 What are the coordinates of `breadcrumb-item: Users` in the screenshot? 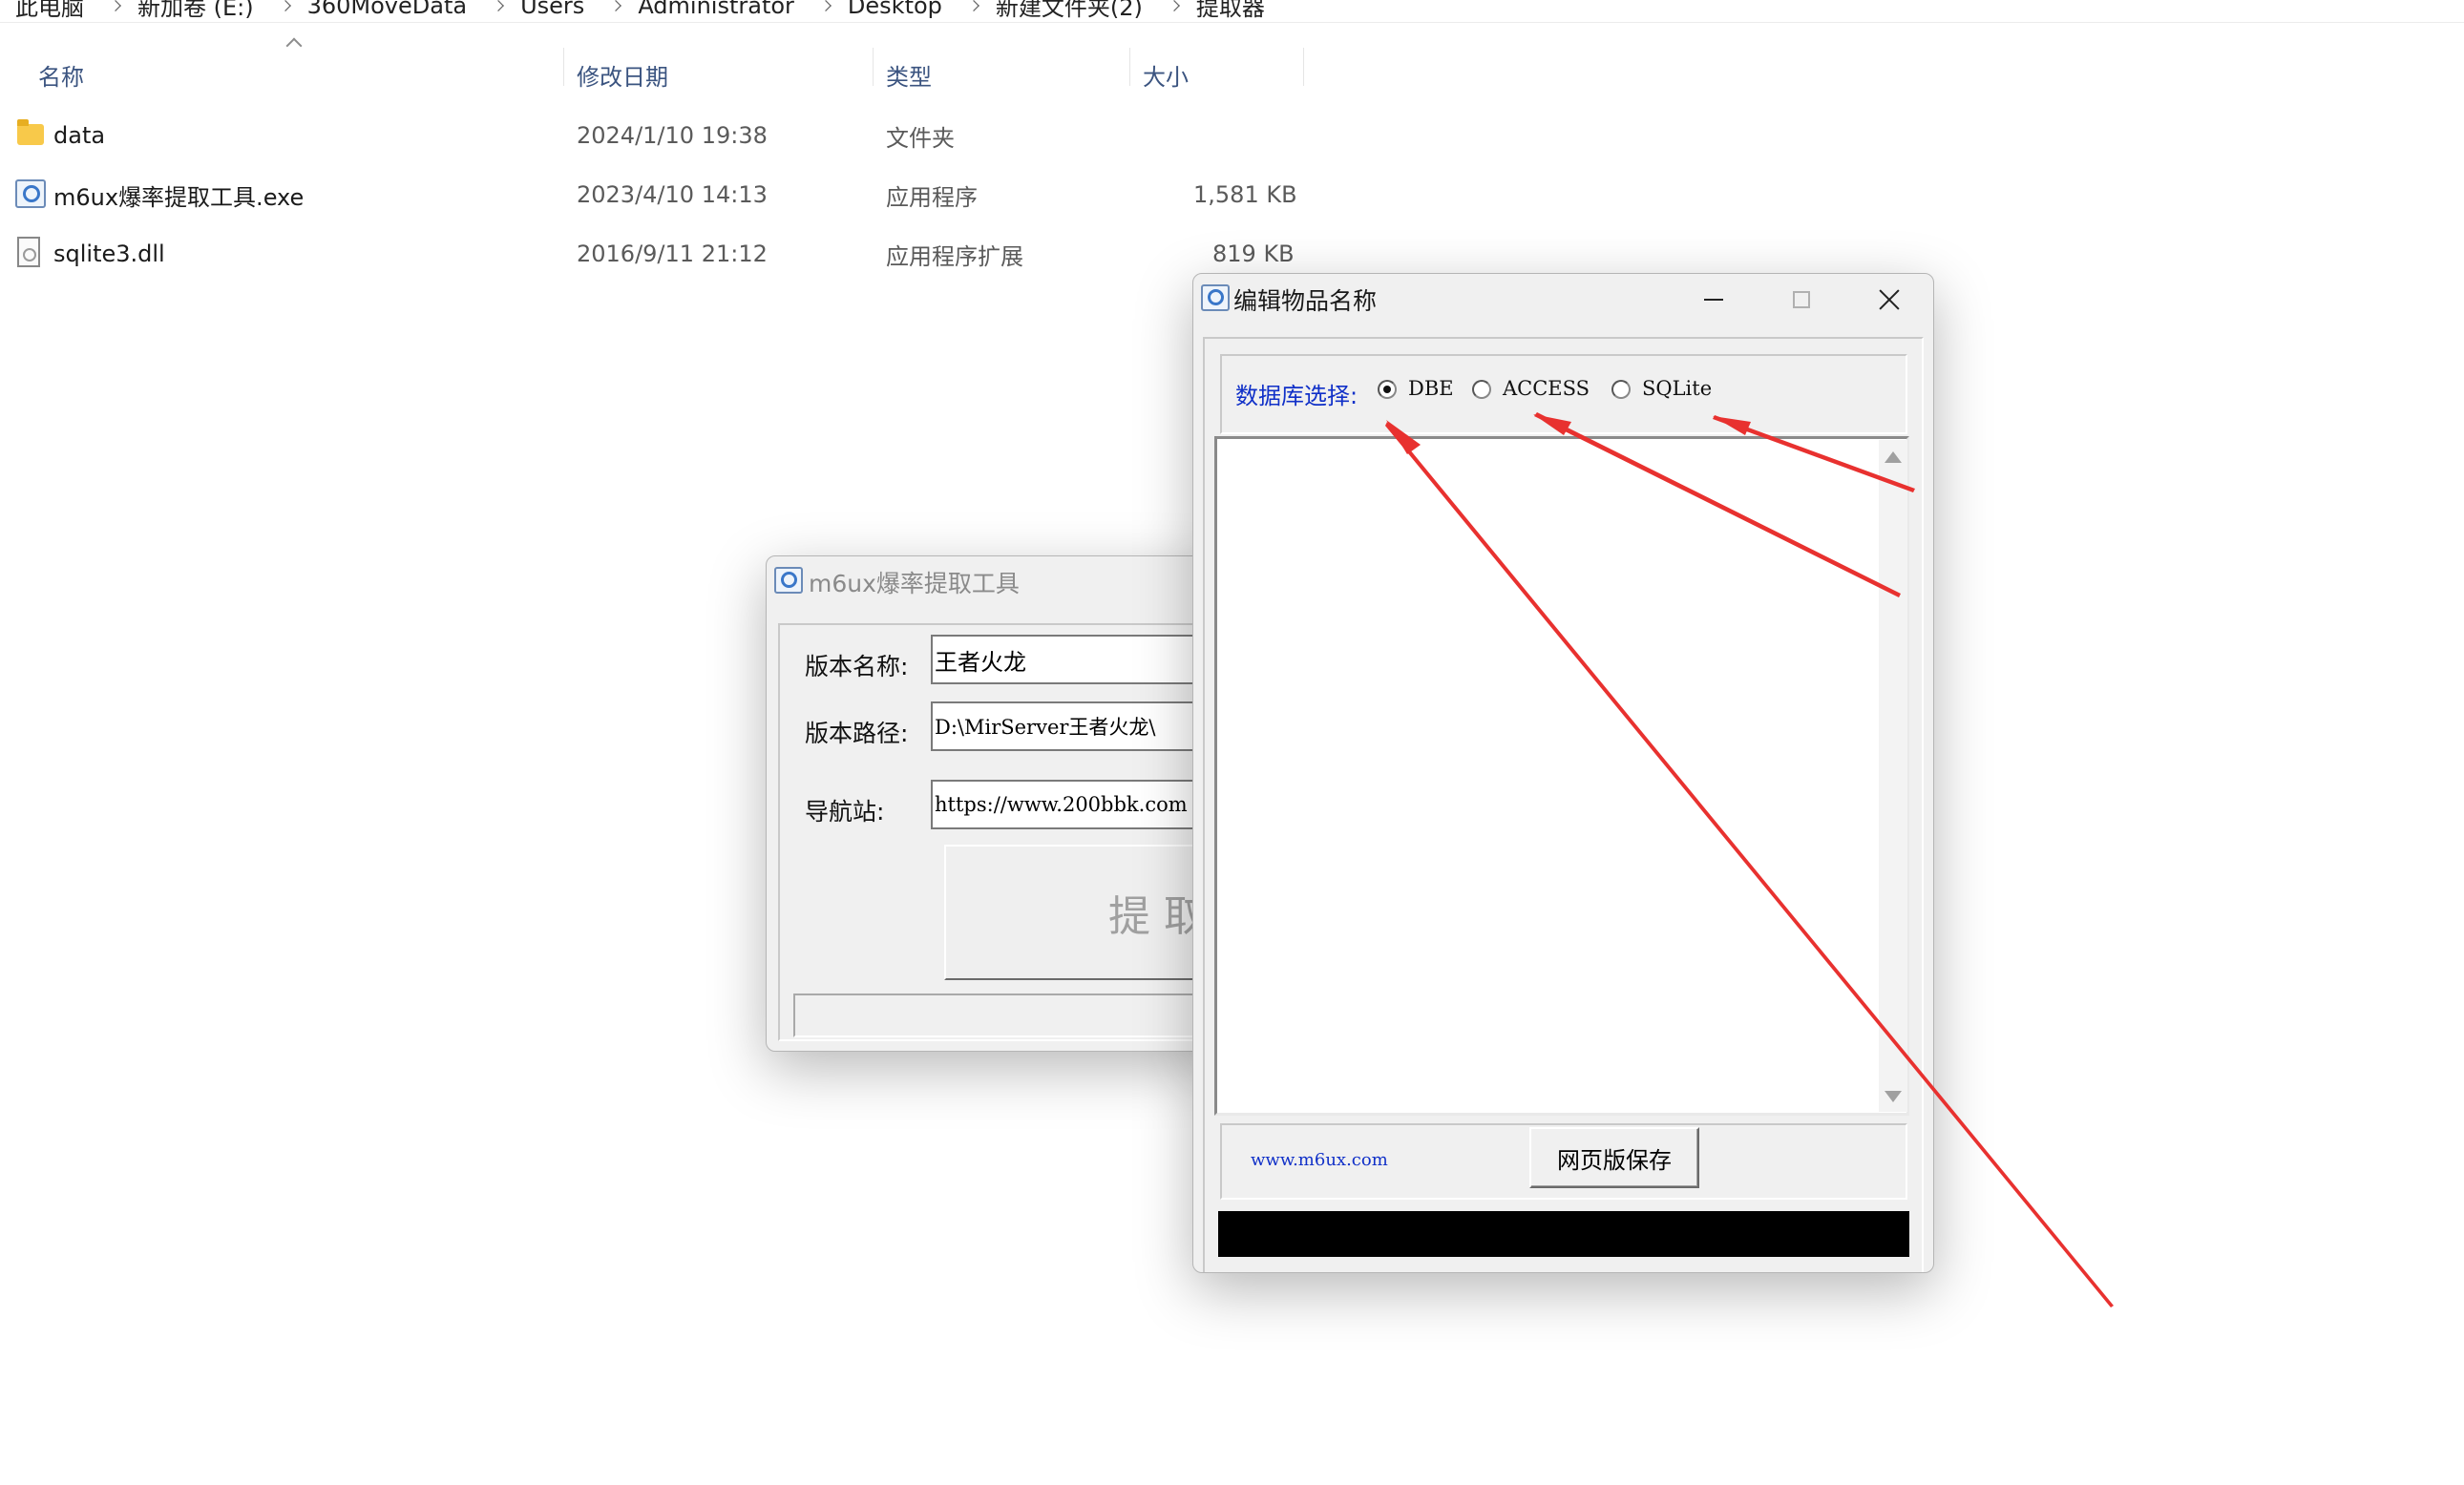 It's located at (563, 9).